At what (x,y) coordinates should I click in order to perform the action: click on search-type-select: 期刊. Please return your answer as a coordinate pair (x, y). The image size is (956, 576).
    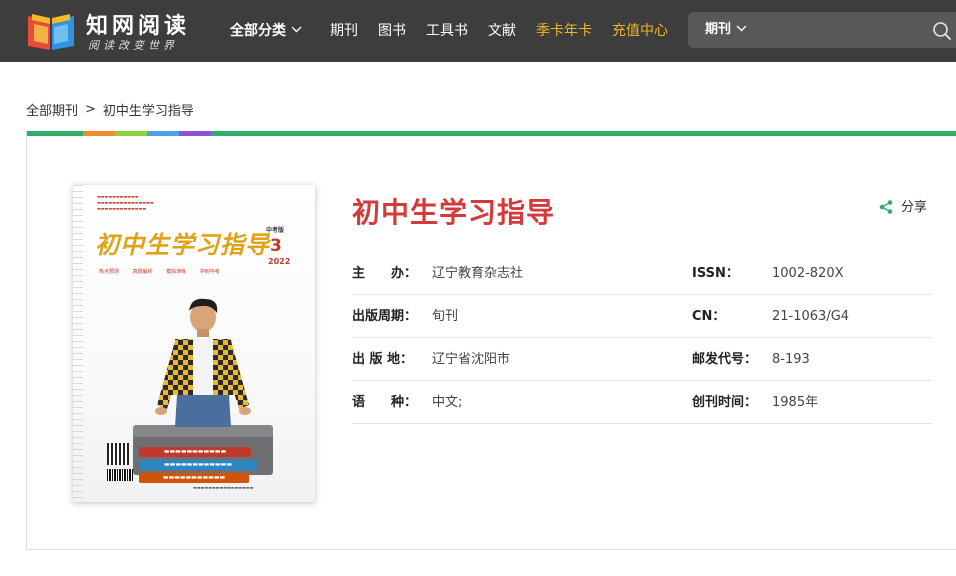
    Looking at the image, I should click on (726, 30).